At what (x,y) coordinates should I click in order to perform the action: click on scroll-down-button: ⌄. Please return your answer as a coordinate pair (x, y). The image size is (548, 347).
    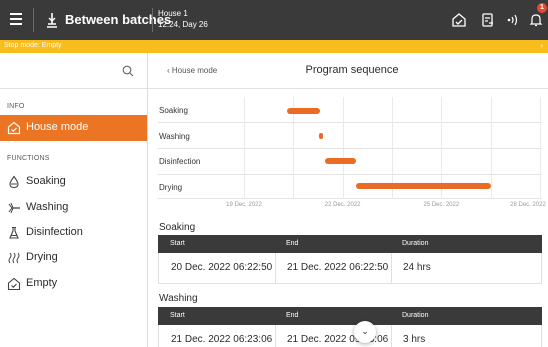
    Looking at the image, I should click on (365, 332).